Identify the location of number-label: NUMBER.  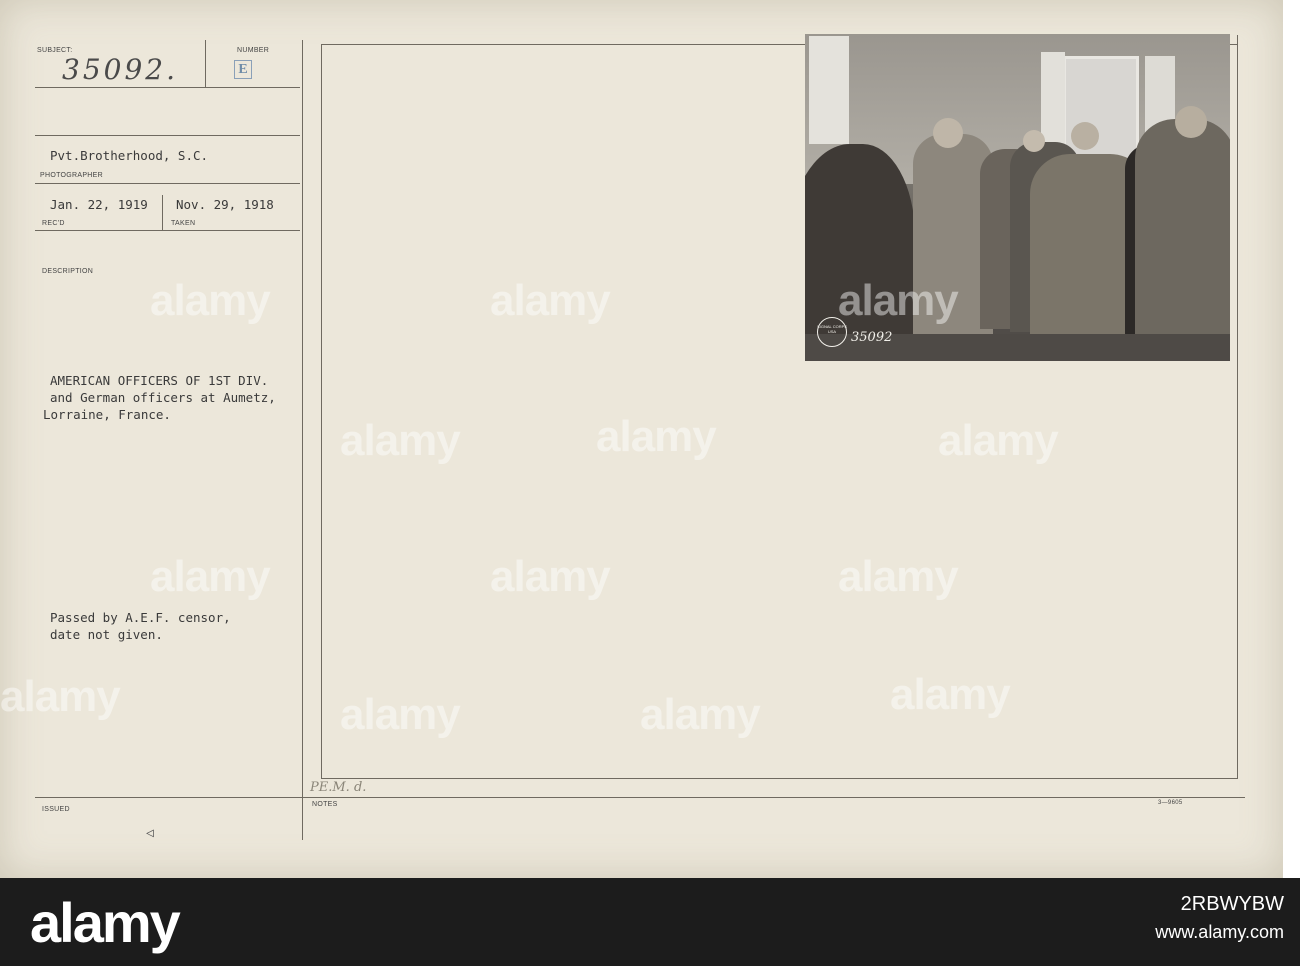
(253, 50).